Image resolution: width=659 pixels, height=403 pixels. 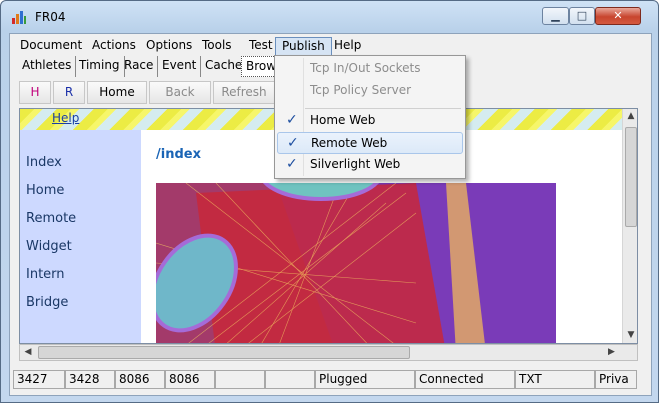 What do you see at coordinates (39, 379) in the screenshot?
I see `status-pane-1: 3427` at bounding box center [39, 379].